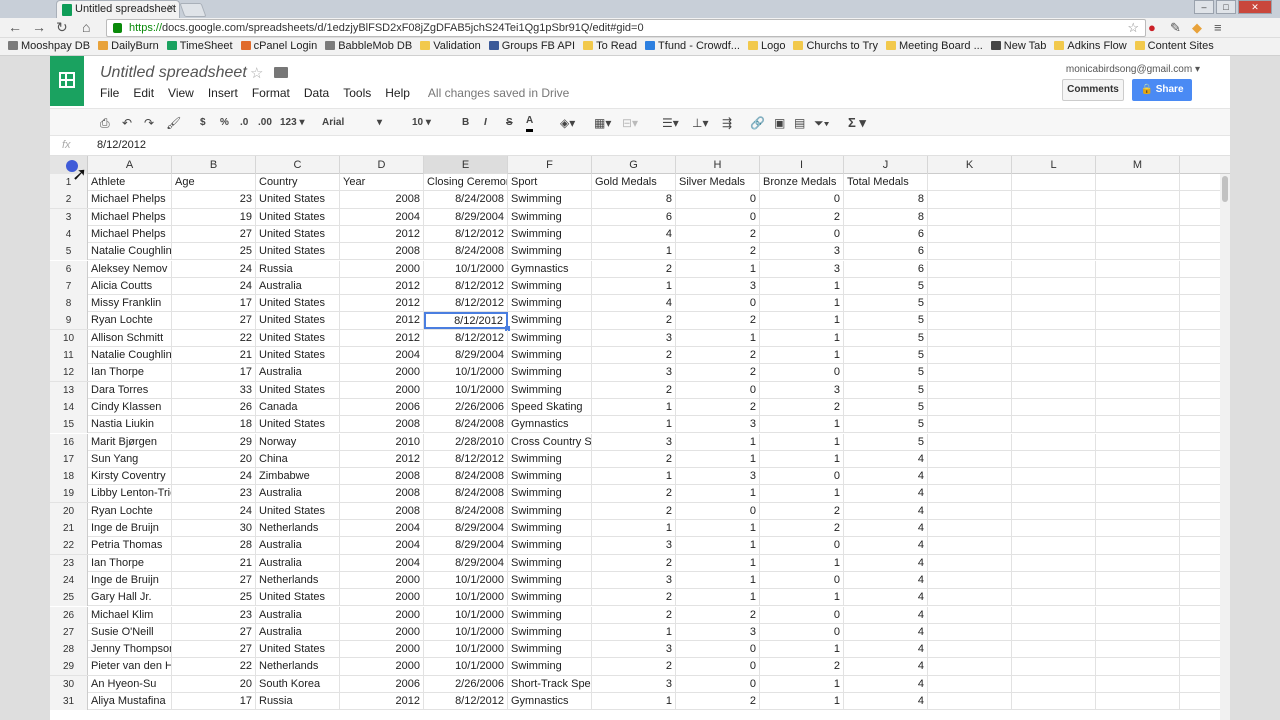  Describe the element at coordinates (802, 182) in the screenshot. I see `header-cell: Bronze Medals` at that location.